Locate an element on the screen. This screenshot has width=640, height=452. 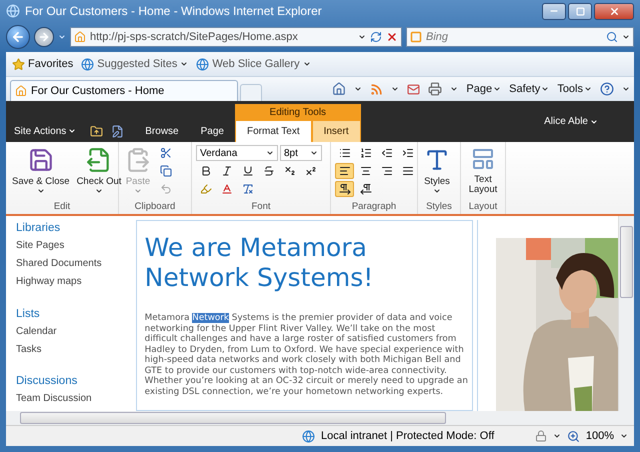
align-left-icon is located at coordinates (344, 171).